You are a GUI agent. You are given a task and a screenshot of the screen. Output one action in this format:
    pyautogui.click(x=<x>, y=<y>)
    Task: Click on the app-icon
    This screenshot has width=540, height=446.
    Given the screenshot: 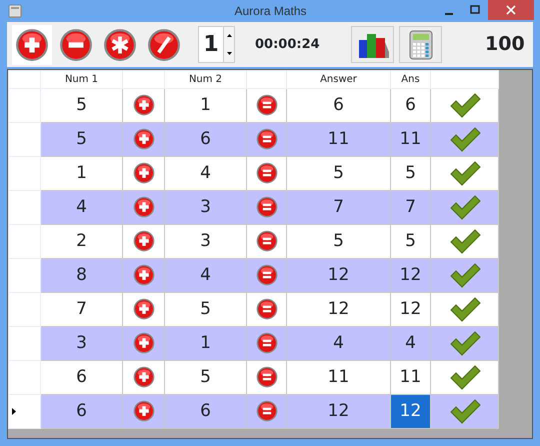 What is the action you would take?
    pyautogui.click(x=15, y=11)
    